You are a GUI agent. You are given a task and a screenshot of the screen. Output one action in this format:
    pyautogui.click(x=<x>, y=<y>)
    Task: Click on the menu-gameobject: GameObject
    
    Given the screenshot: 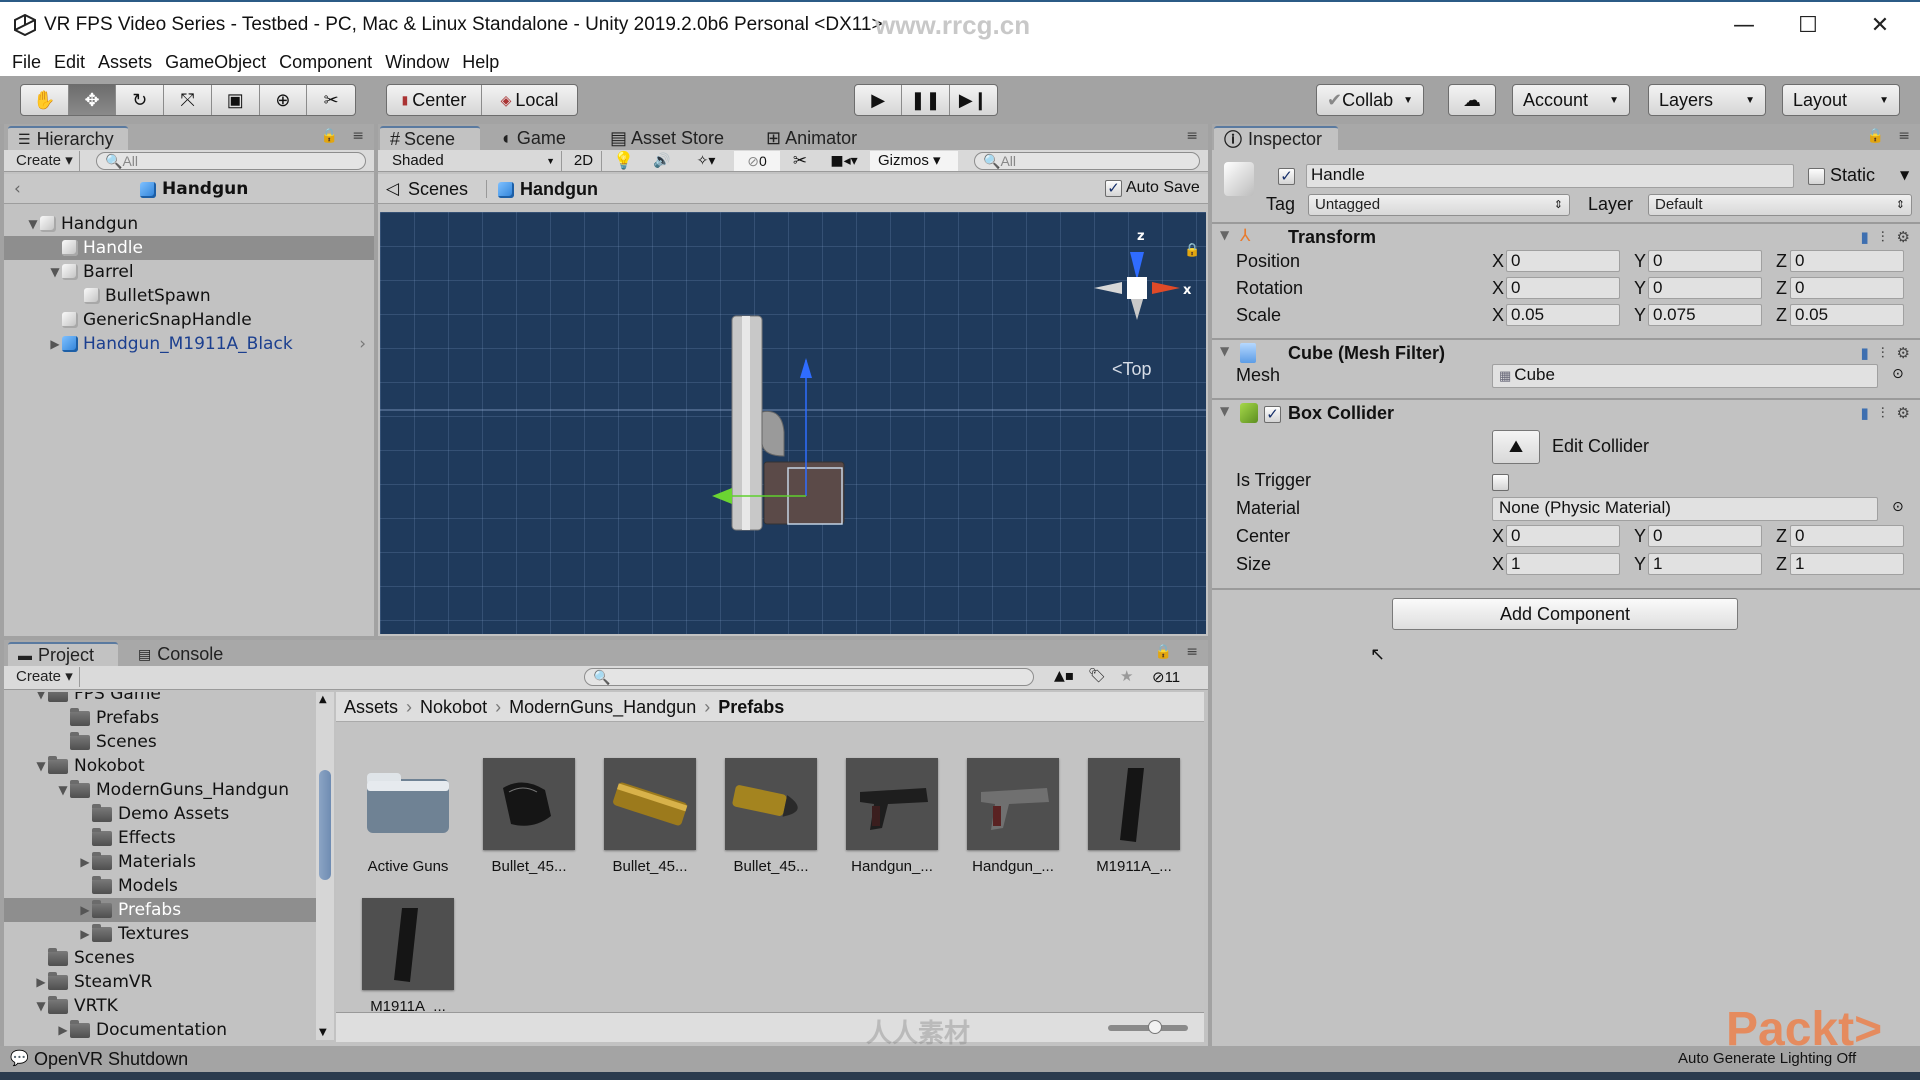 What is the action you would take?
    pyautogui.click(x=215, y=62)
    